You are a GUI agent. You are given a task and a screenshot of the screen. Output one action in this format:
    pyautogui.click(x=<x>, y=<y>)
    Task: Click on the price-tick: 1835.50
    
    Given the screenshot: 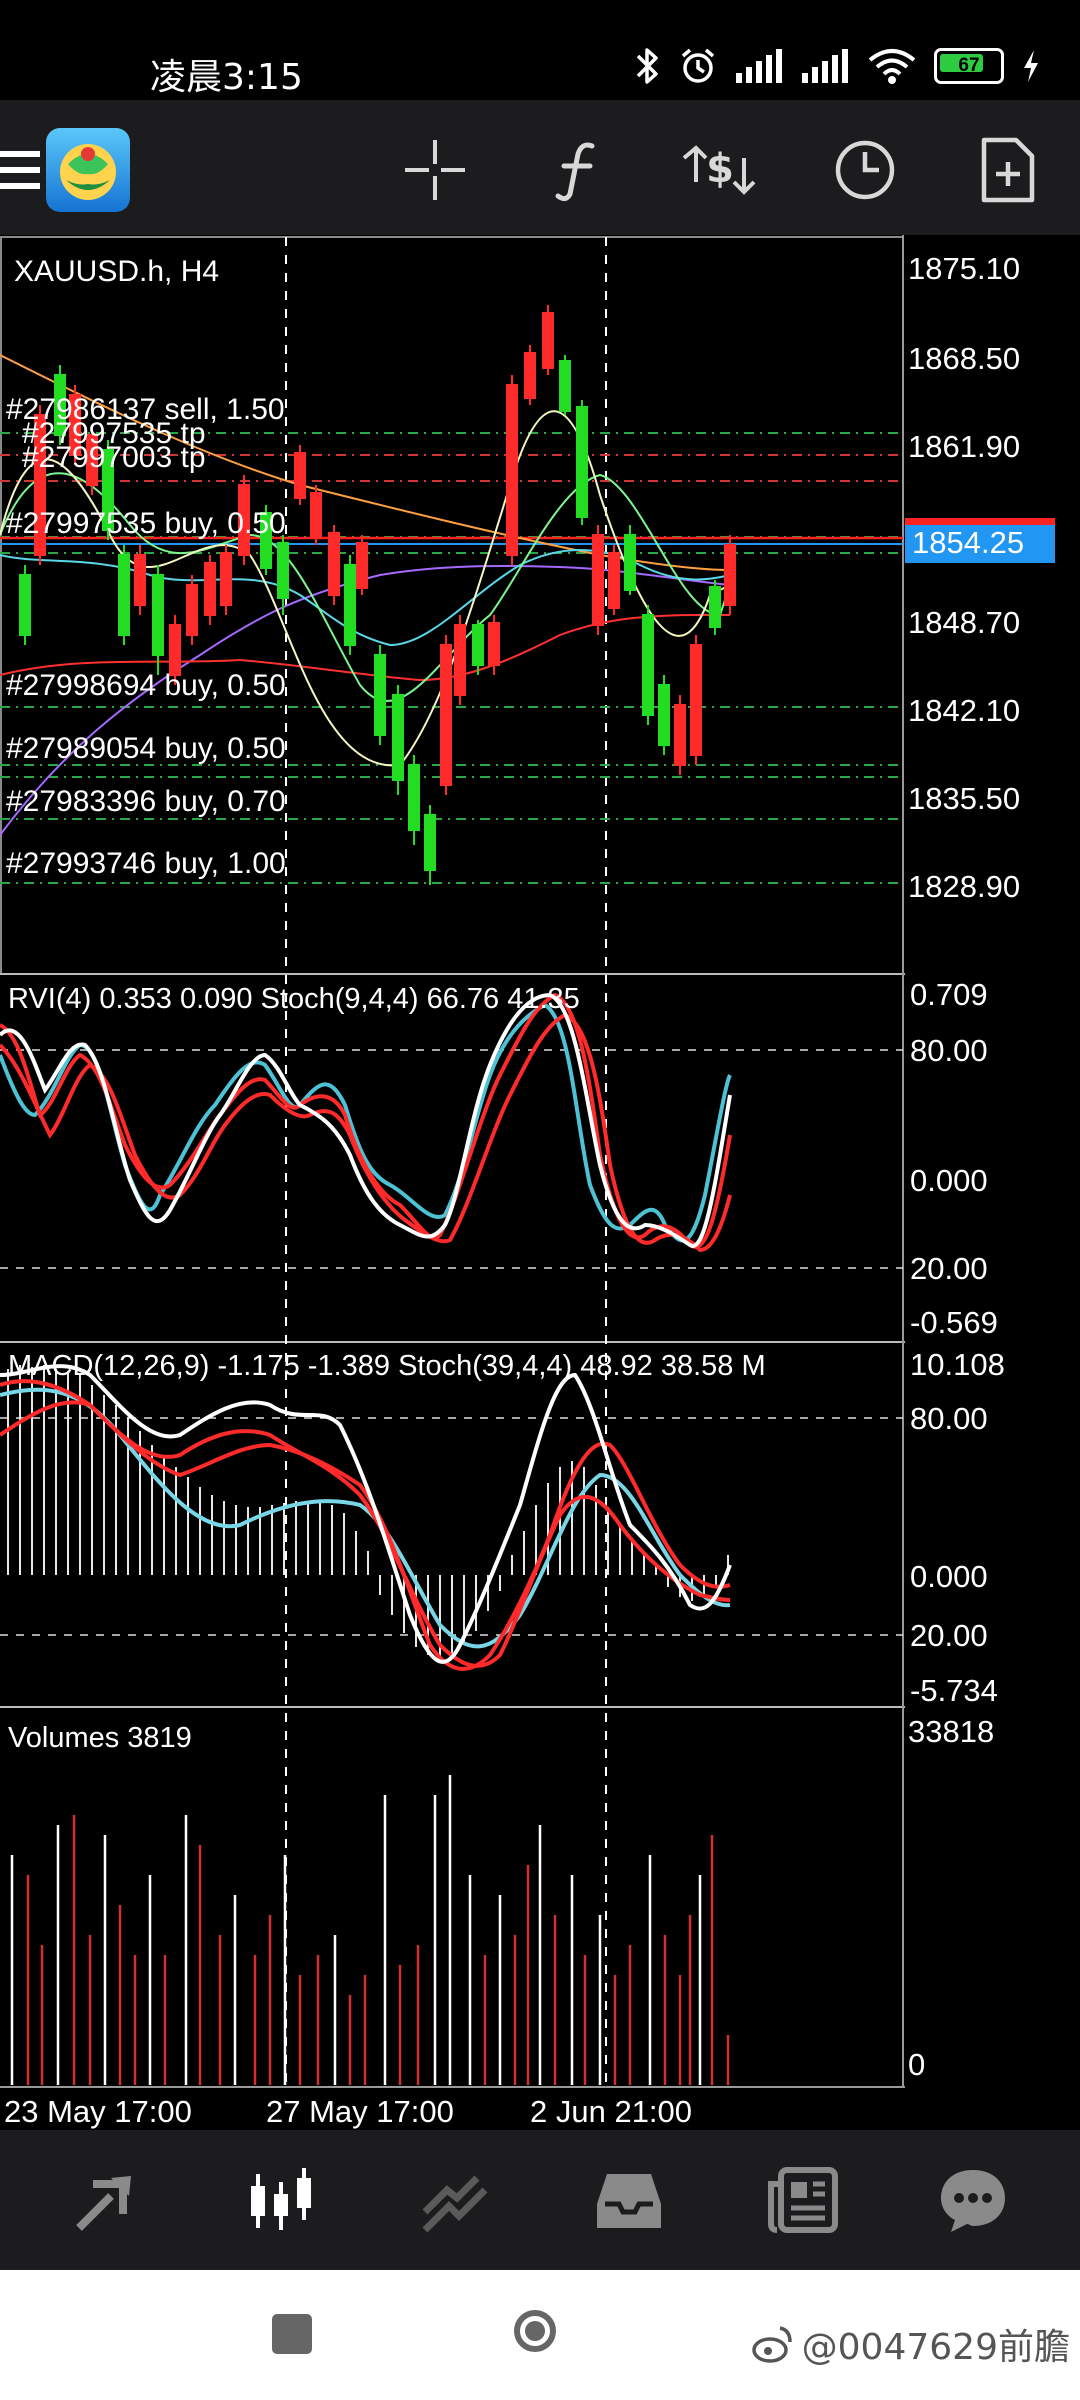 What is the action you would take?
    pyautogui.click(x=964, y=798)
    